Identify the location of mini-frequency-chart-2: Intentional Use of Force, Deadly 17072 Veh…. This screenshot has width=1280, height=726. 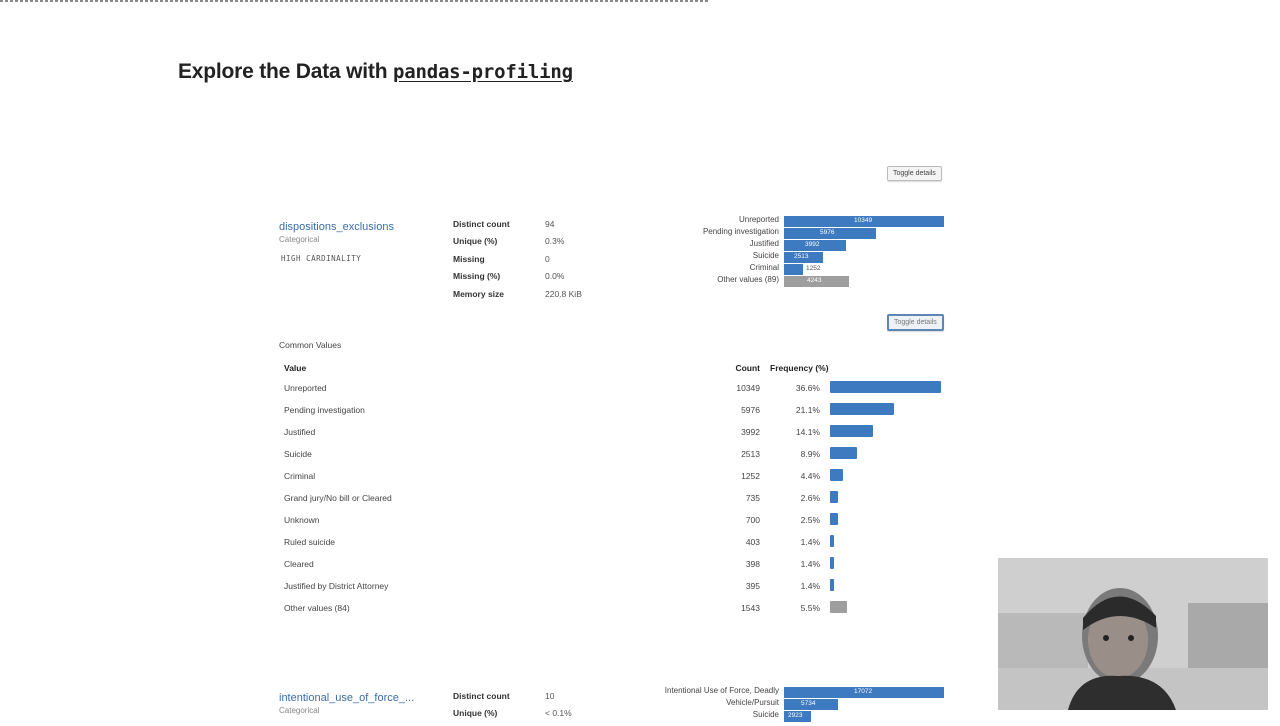
(804, 704).